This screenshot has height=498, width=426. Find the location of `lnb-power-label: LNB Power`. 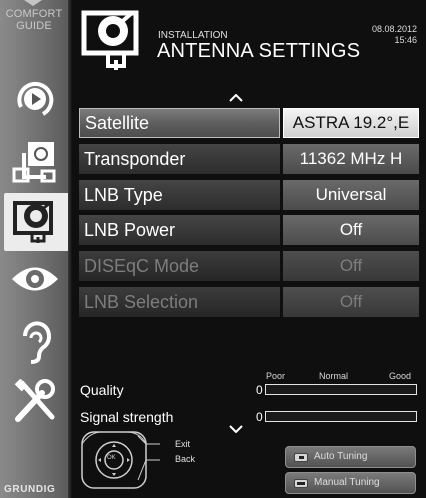

lnb-power-label: LNB Power is located at coordinates (179, 230).